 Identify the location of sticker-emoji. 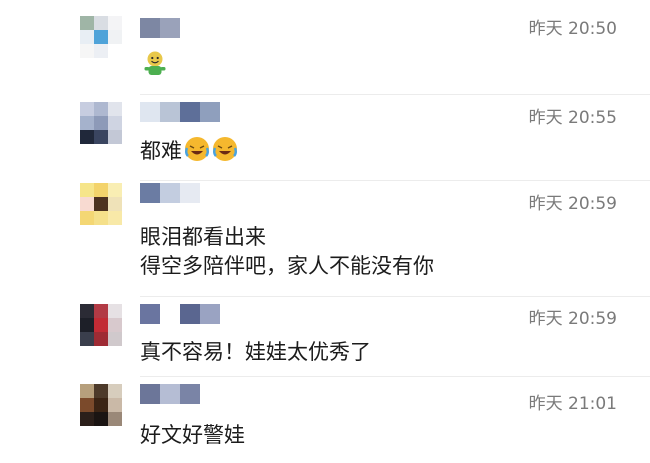
(155, 65).